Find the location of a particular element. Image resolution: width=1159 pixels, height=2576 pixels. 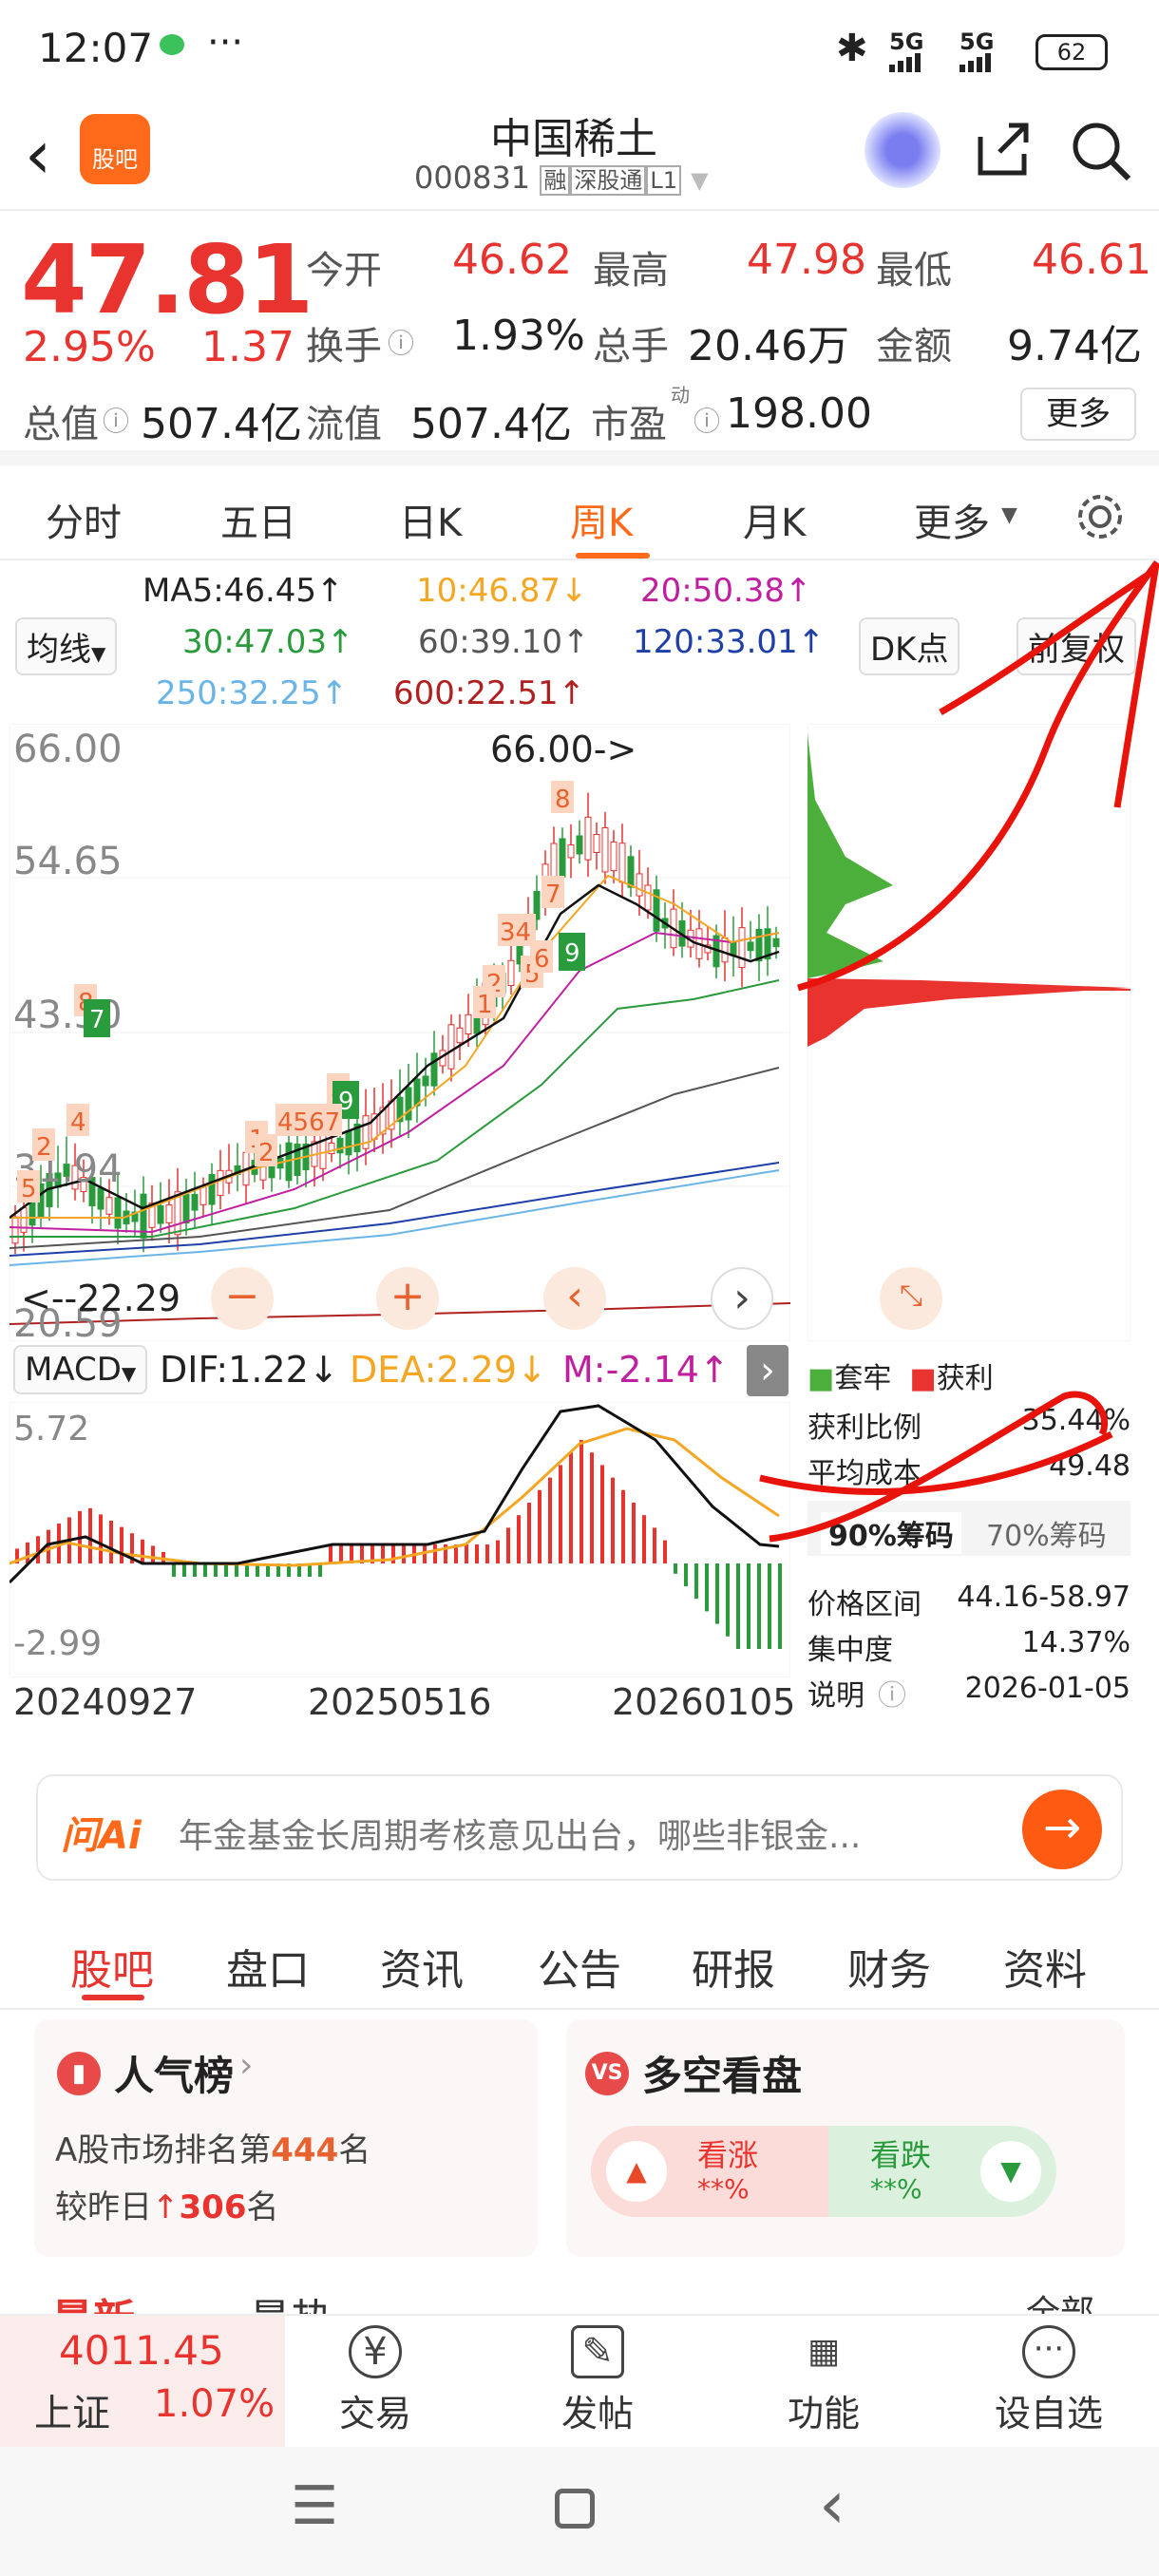

home-icon is located at coordinates (575, 2509).